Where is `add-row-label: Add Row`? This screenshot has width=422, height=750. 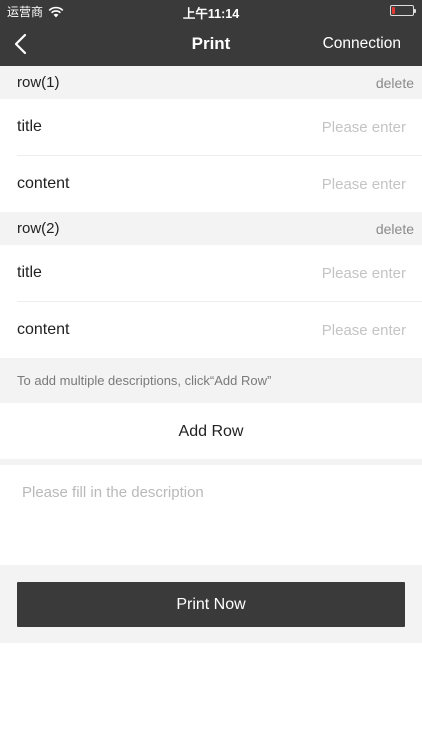 add-row-label: Add Row is located at coordinates (211, 431).